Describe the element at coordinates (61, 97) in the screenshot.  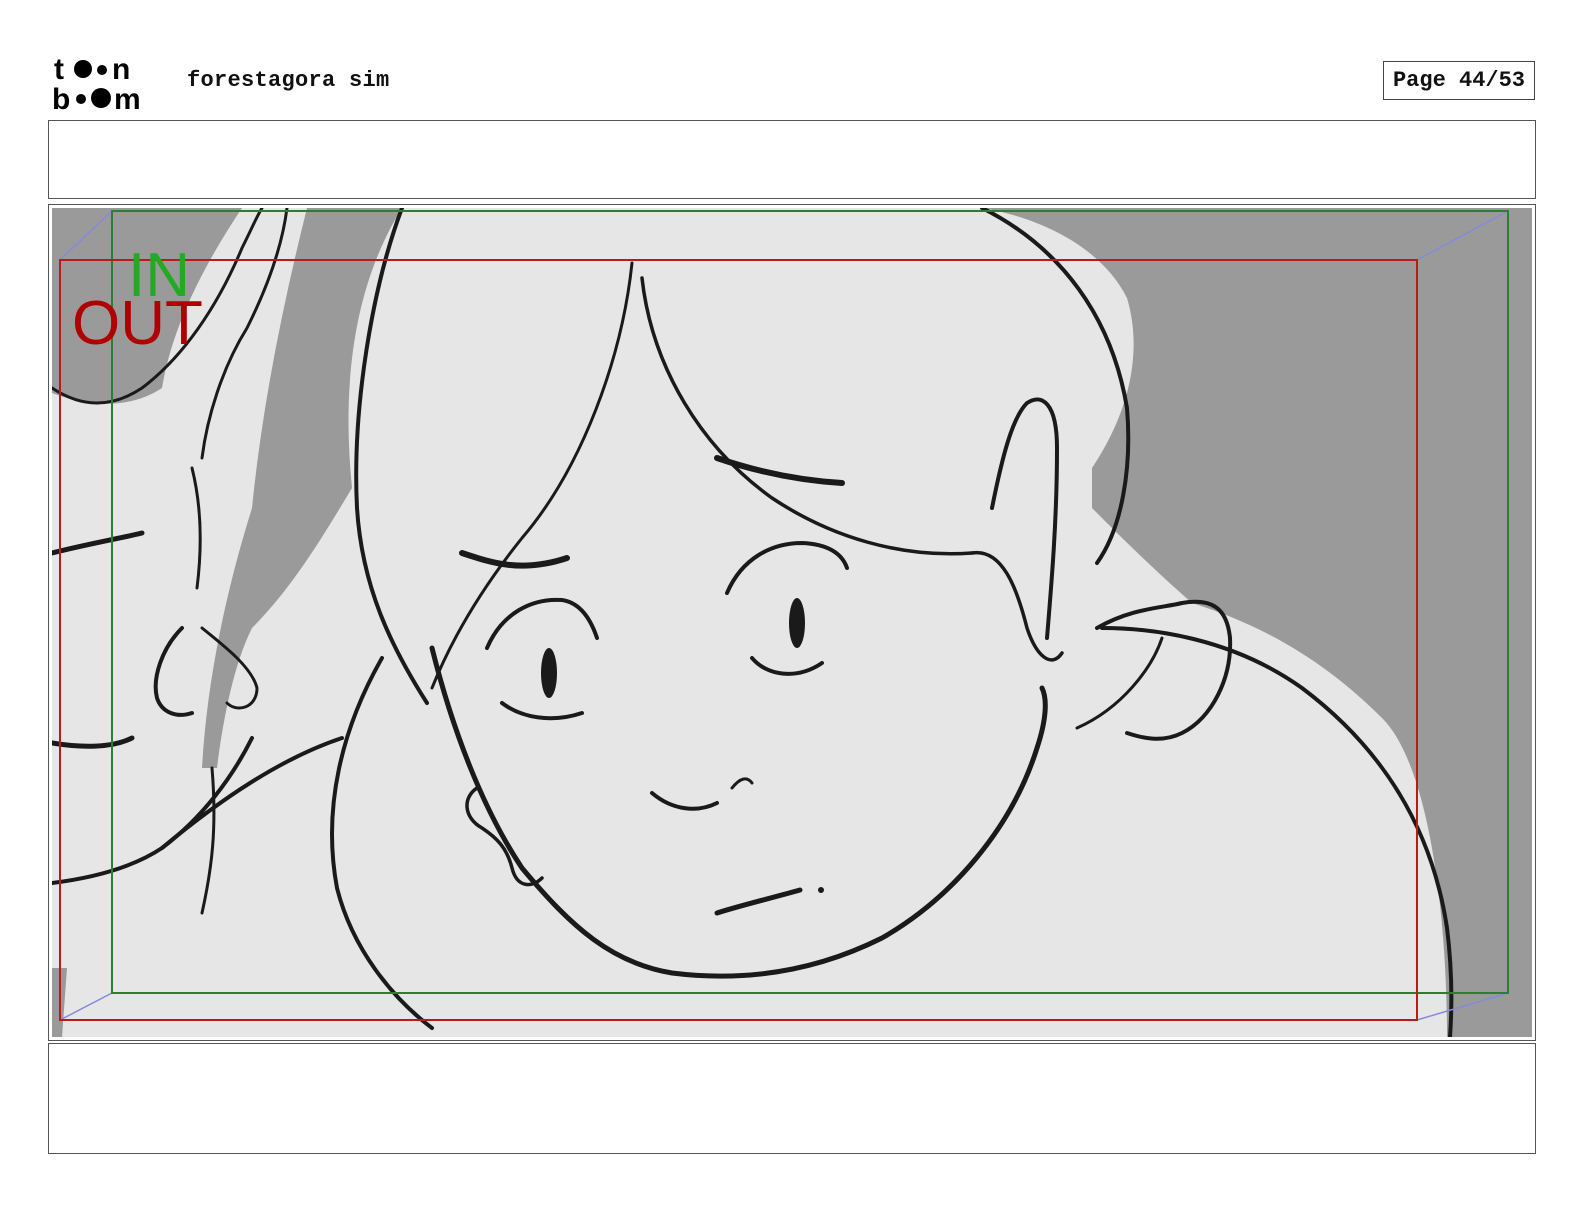
I see `svg-text: b` at that location.